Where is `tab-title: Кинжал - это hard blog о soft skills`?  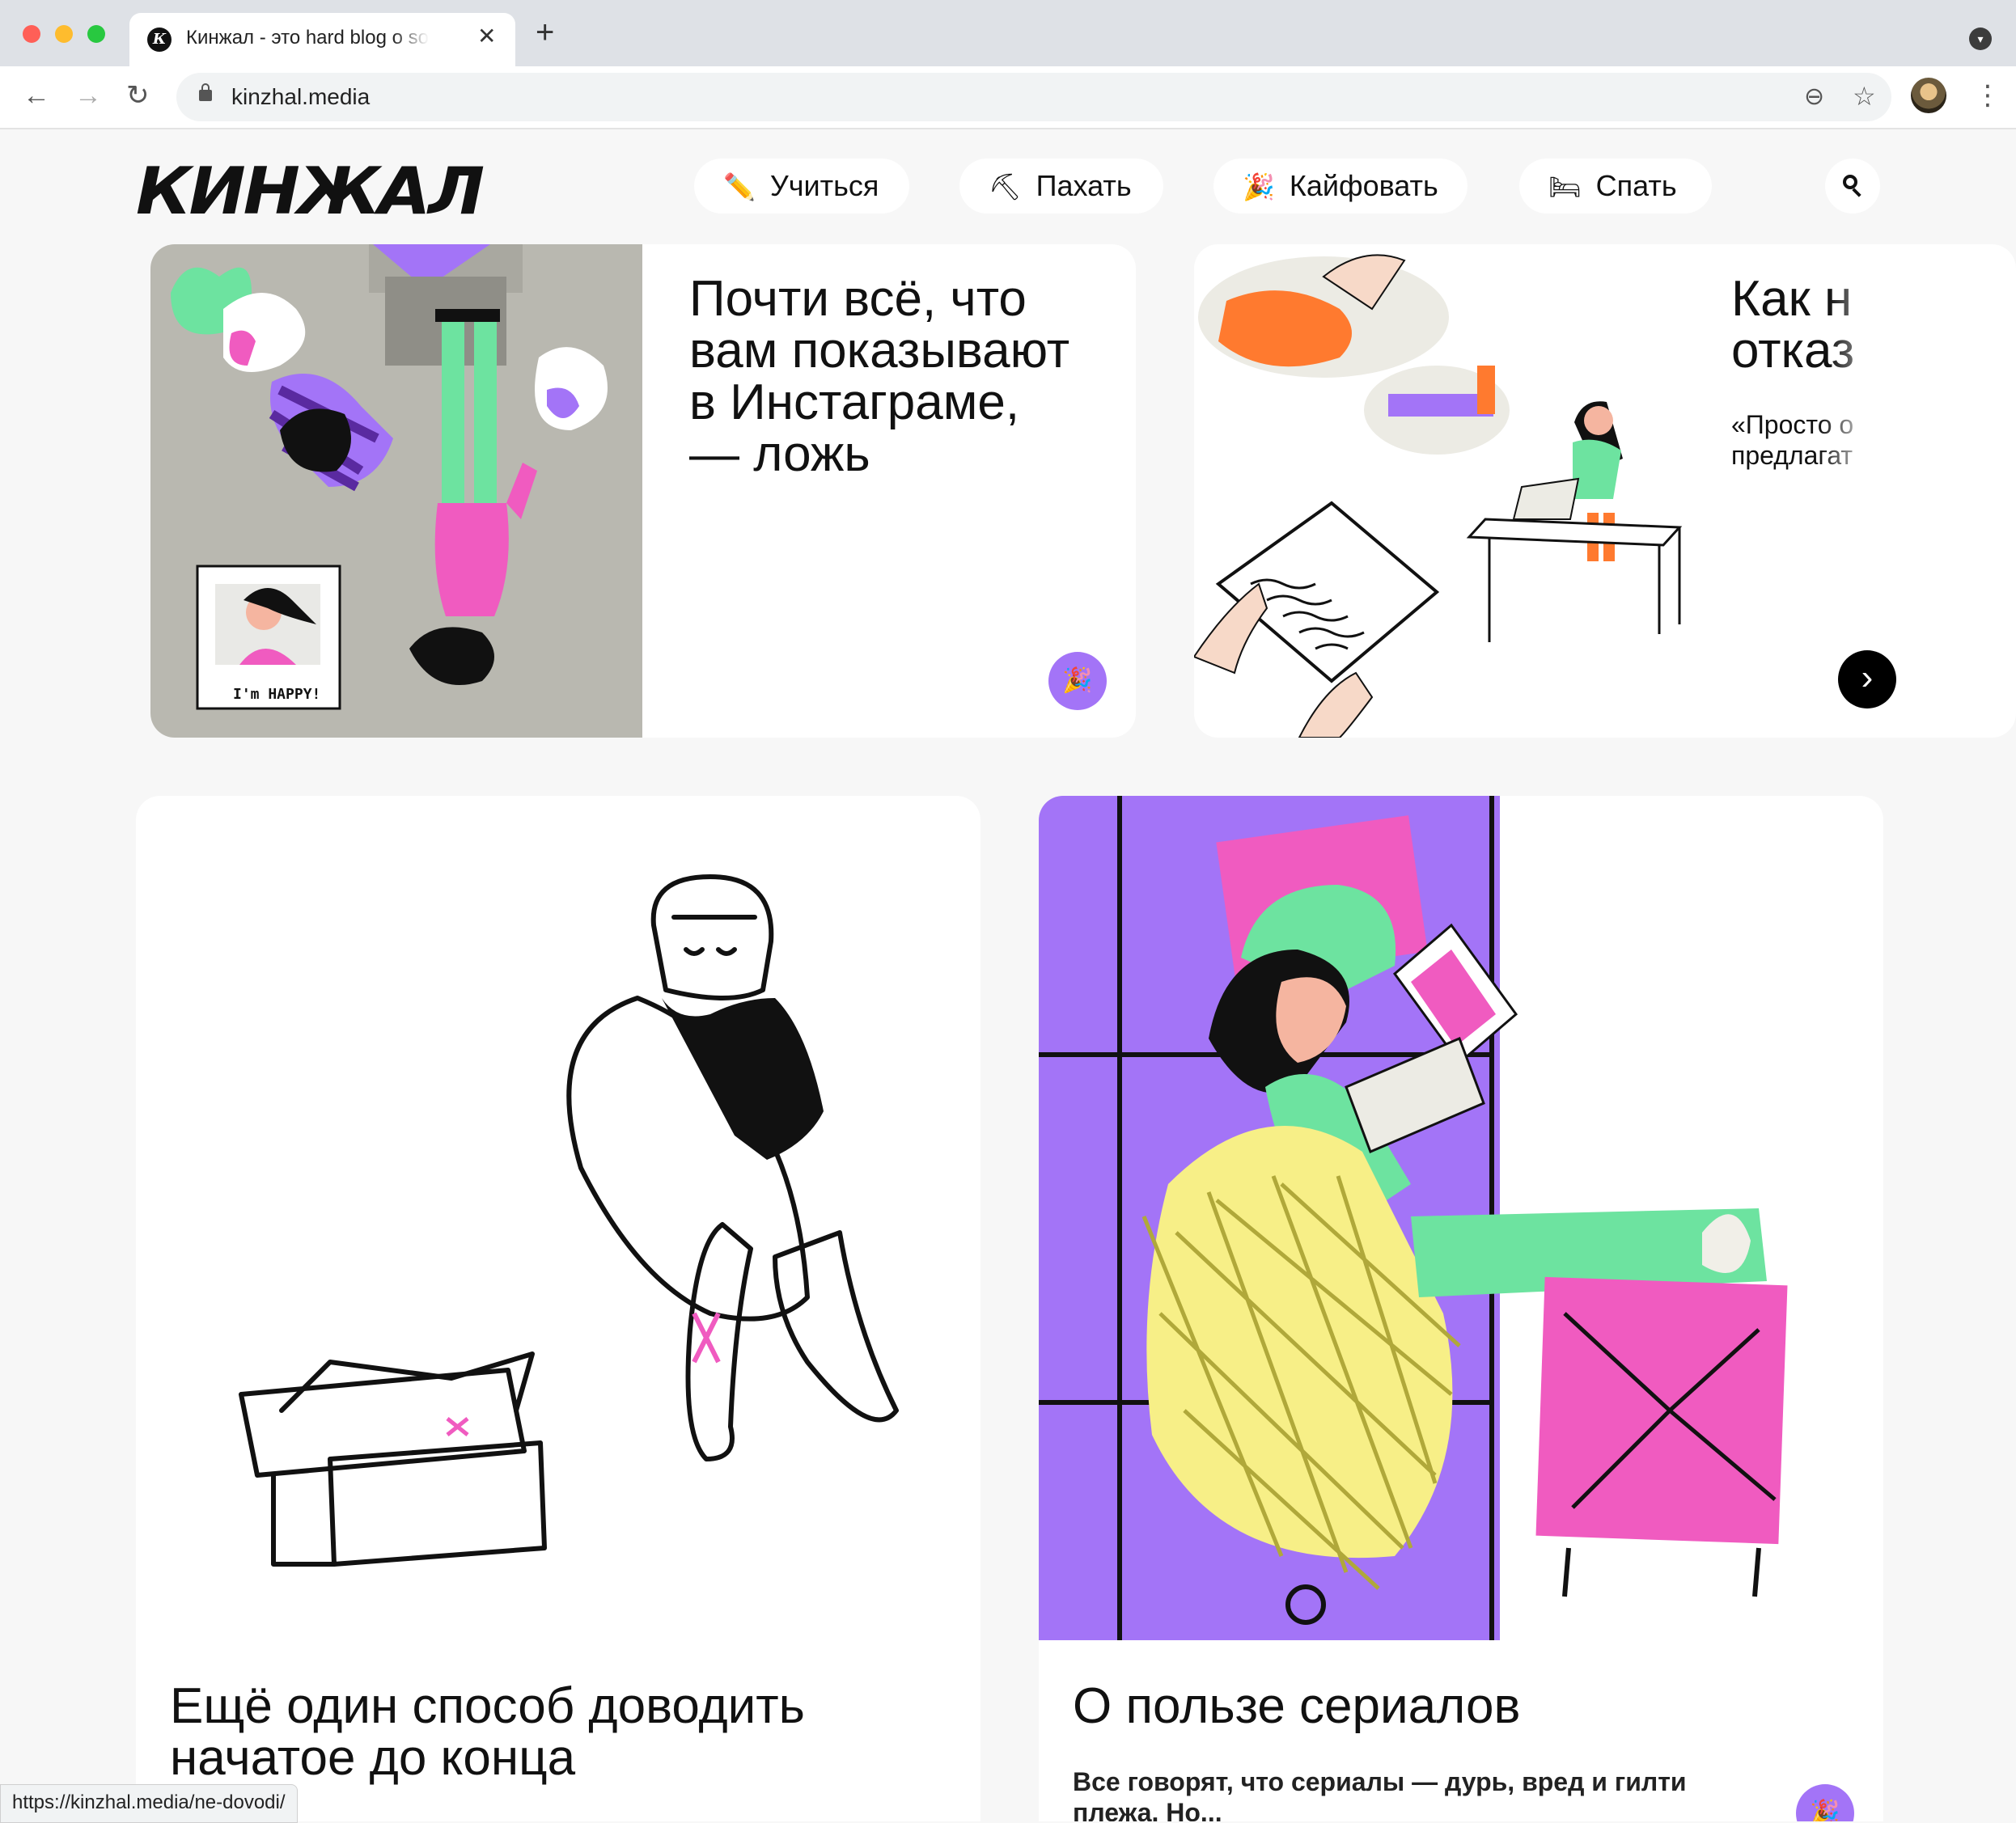
tab-title: Кинжал - это hard blog о soft skills is located at coordinates (307, 38).